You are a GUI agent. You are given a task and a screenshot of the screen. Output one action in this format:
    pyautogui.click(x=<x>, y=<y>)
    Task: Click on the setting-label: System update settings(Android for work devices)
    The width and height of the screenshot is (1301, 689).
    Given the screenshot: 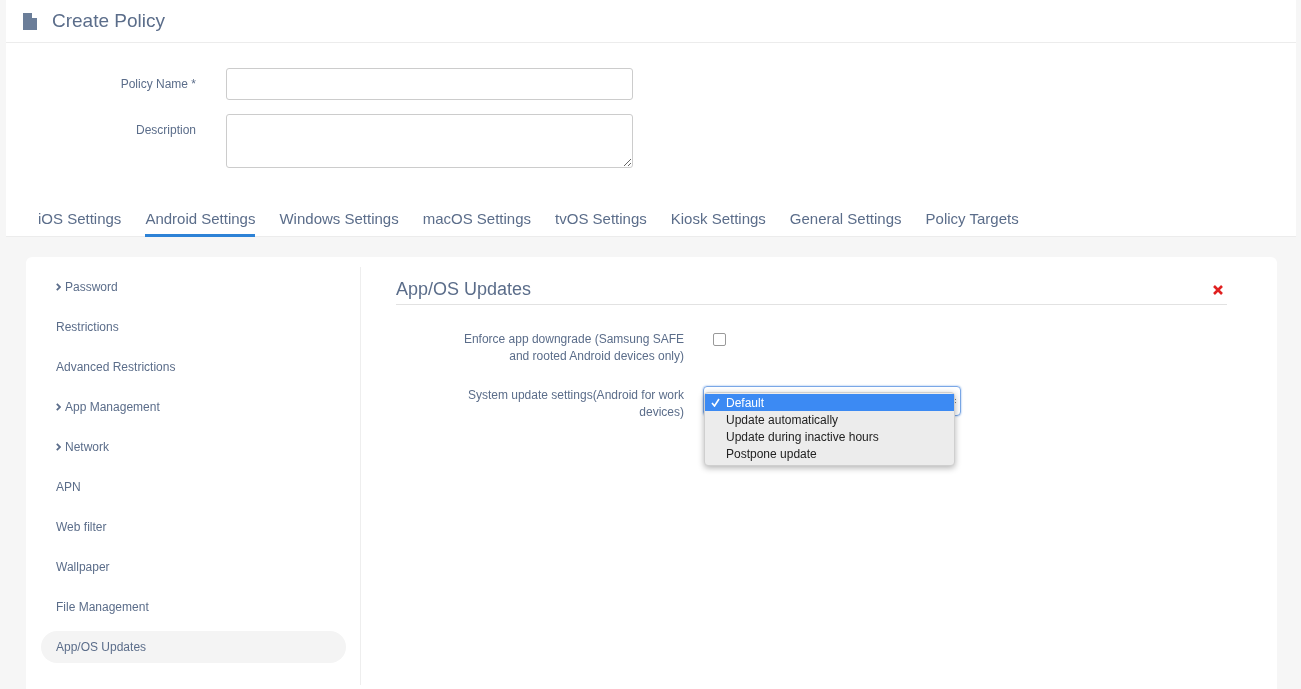 What is the action you would take?
    pyautogui.click(x=575, y=404)
    